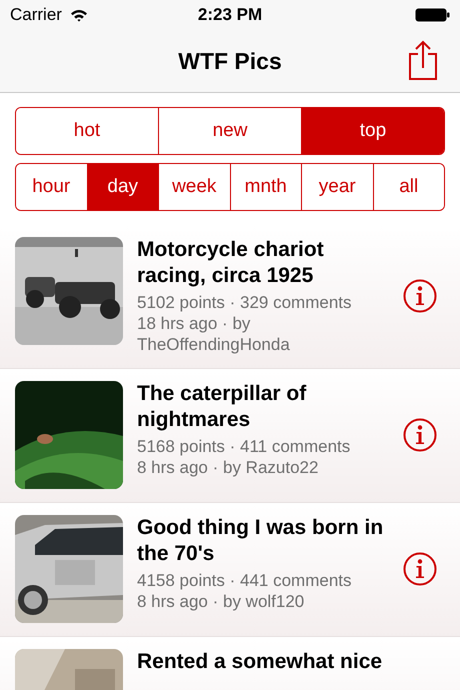  What do you see at coordinates (230, 61) in the screenshot?
I see `screen-title: WTF Pics` at bounding box center [230, 61].